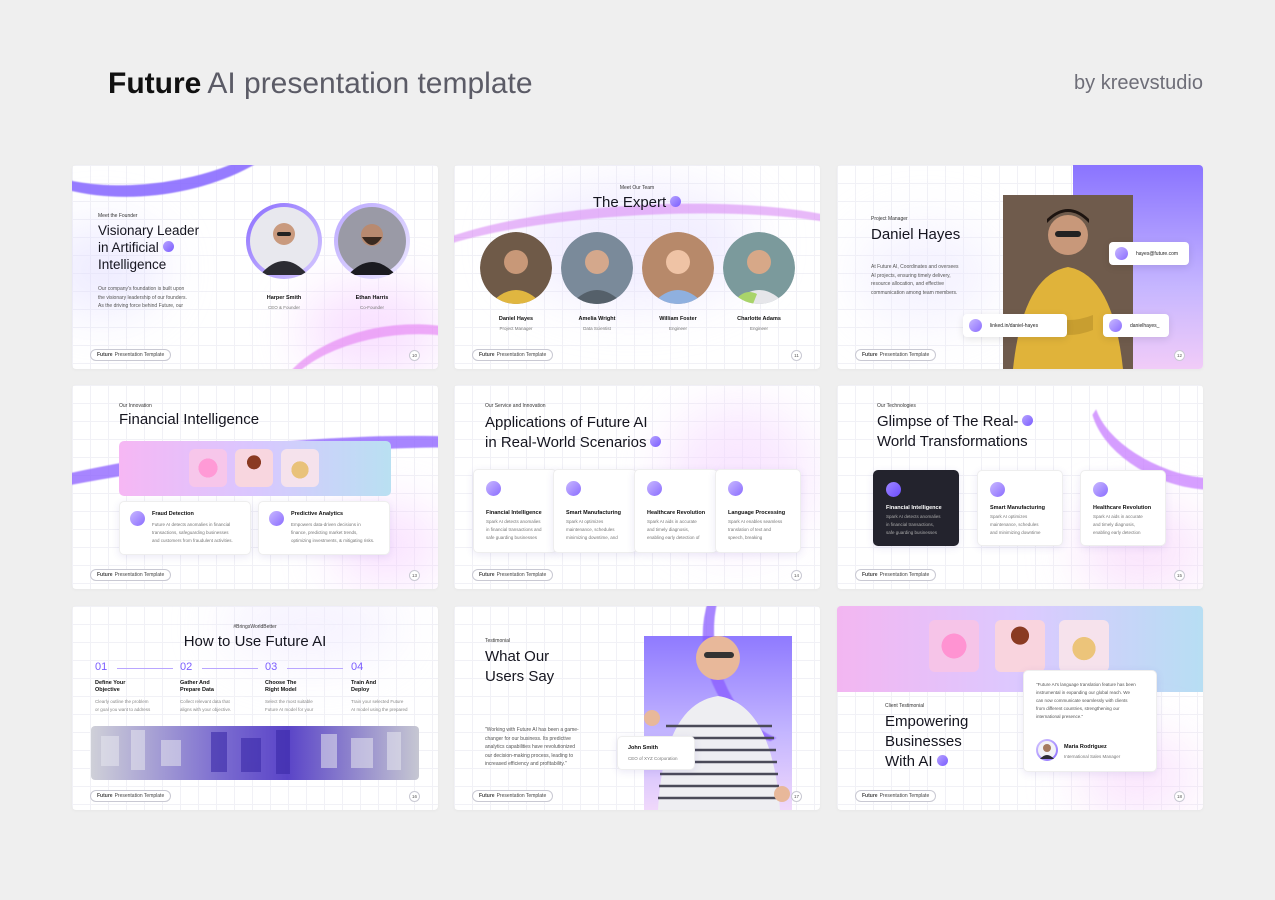 Image resolution: width=1275 pixels, height=900 pixels. Describe the element at coordinates (735, 488) in the screenshot. I see `language-icon` at that location.